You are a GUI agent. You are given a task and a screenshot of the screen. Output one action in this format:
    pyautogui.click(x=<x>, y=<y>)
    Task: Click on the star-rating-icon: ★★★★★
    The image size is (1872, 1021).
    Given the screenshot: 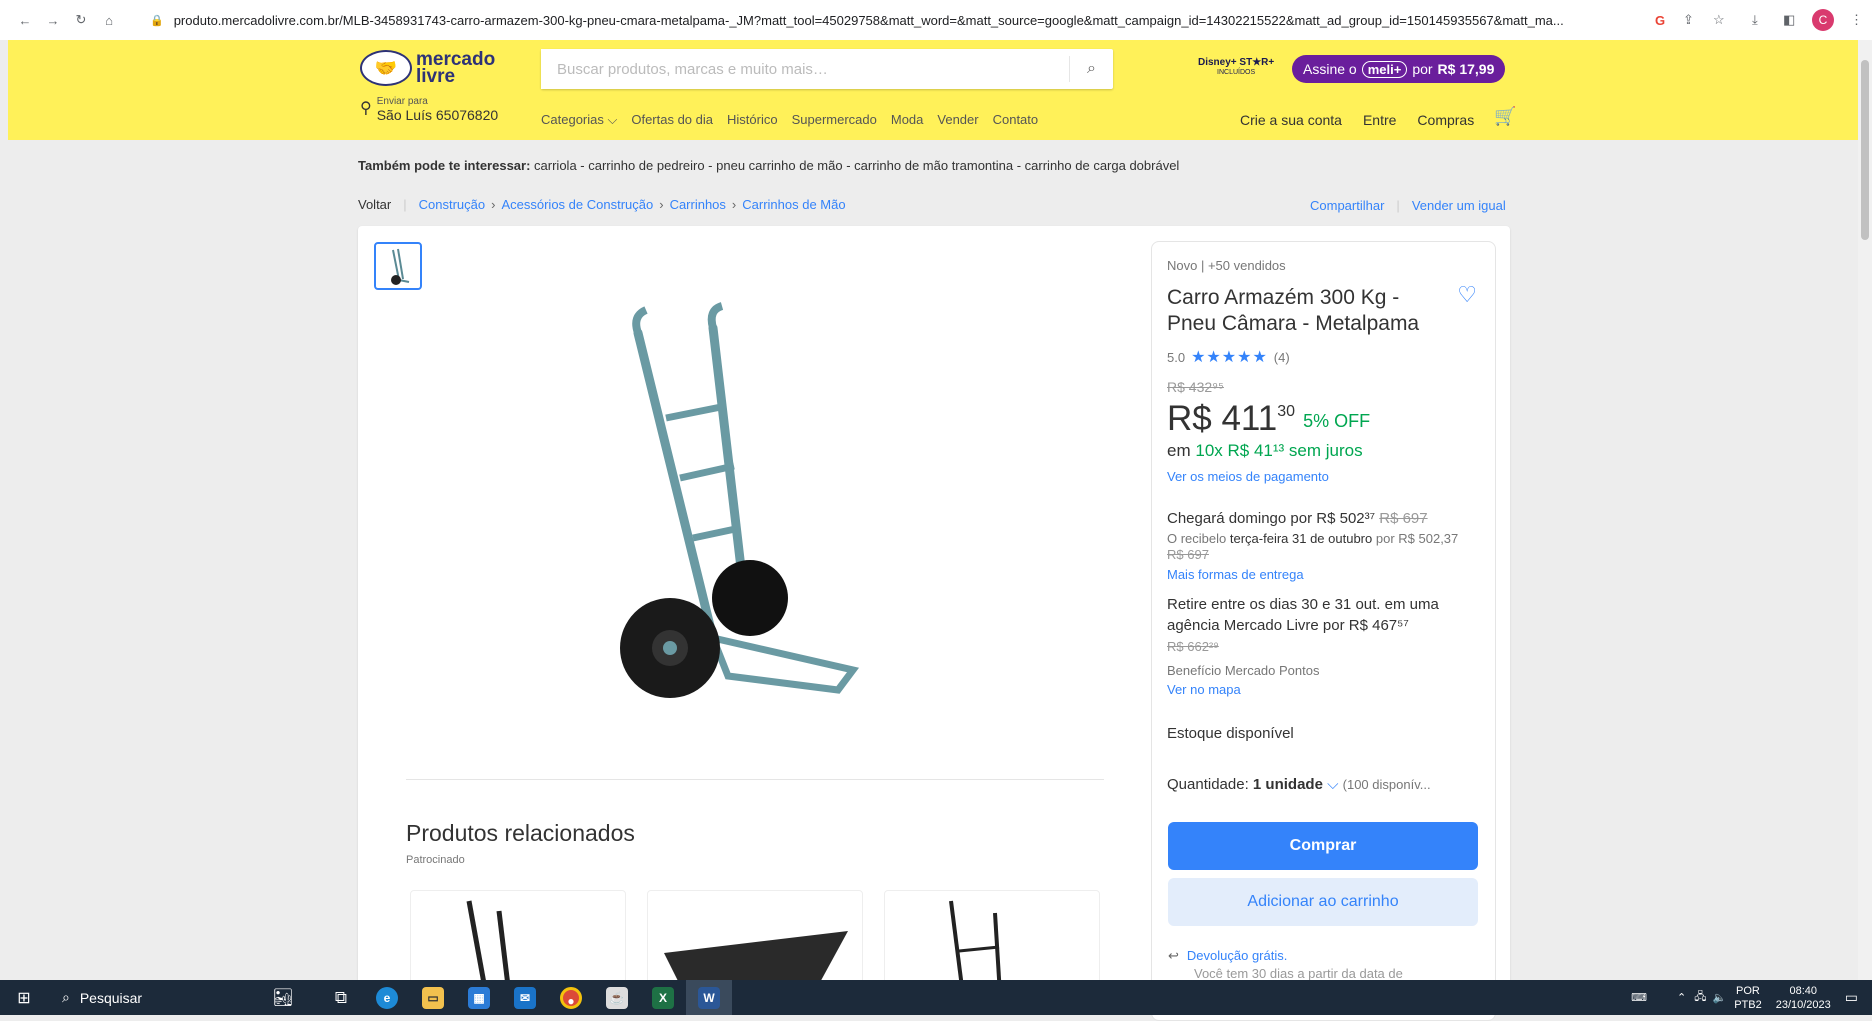 What is the action you would take?
    pyautogui.click(x=1229, y=357)
    